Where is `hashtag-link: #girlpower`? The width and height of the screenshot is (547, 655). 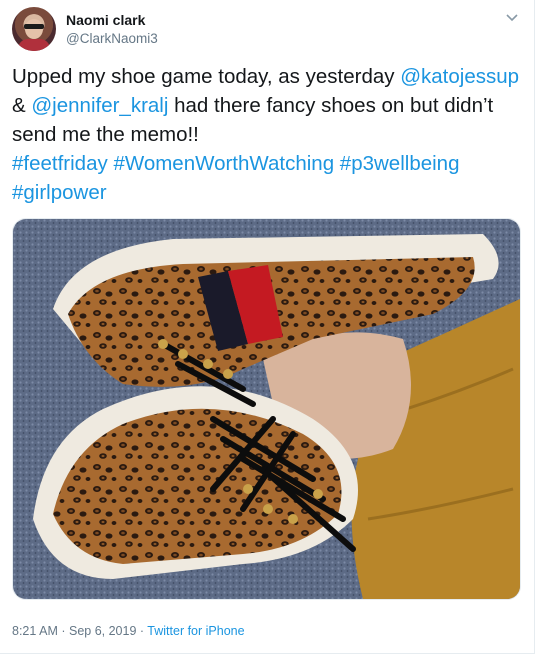 hashtag-link: #girlpower is located at coordinates (59, 192).